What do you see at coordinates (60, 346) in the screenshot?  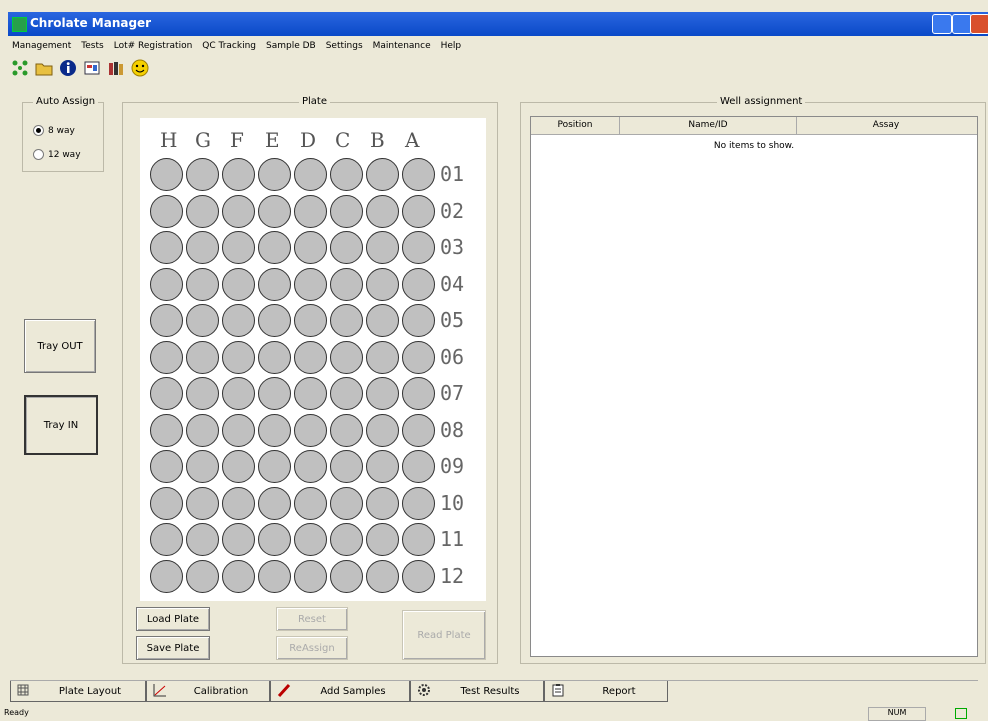 I see `tray-out-button: Tray OUT` at bounding box center [60, 346].